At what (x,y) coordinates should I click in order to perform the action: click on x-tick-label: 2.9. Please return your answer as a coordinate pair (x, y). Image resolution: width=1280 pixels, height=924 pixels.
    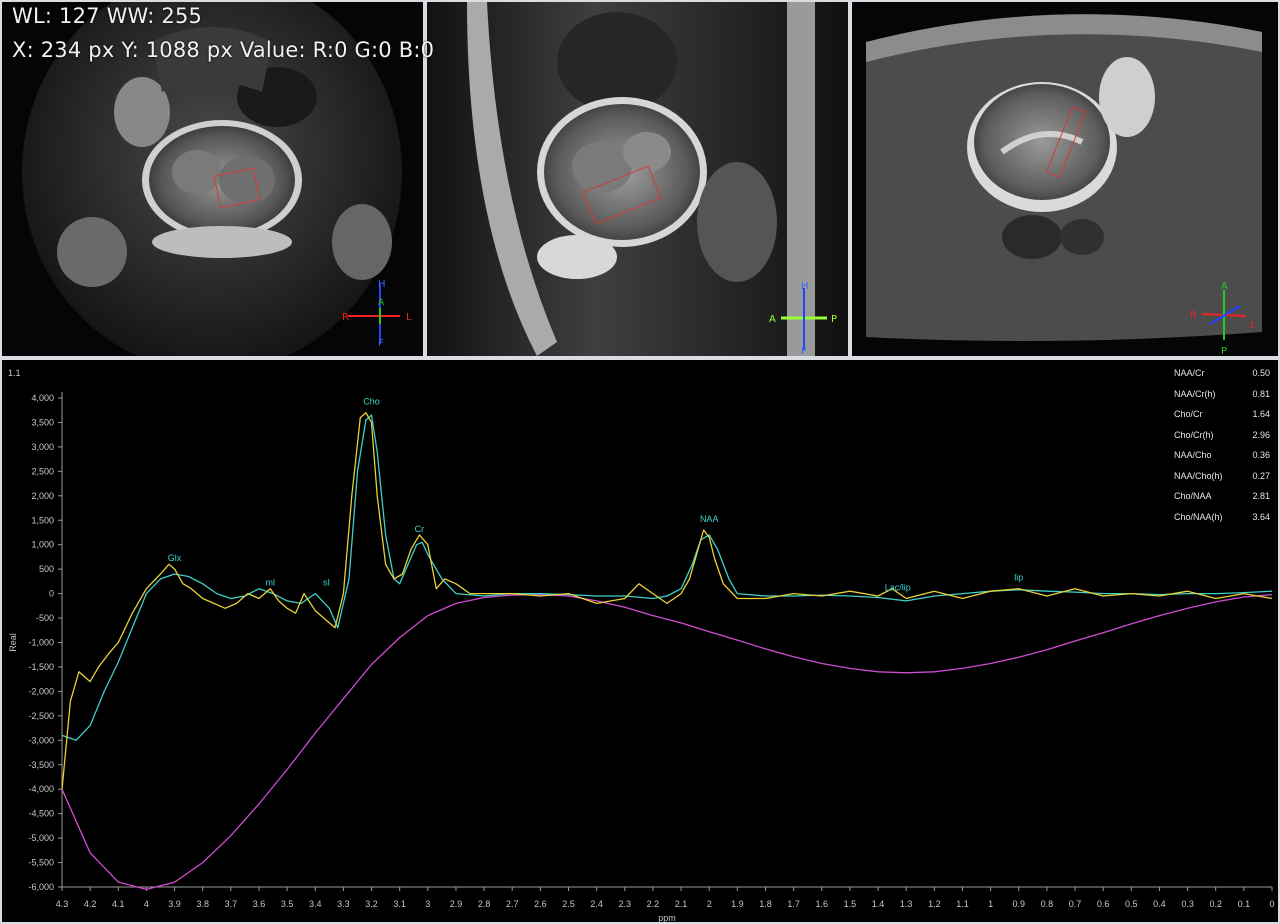
    Looking at the image, I should click on (456, 904).